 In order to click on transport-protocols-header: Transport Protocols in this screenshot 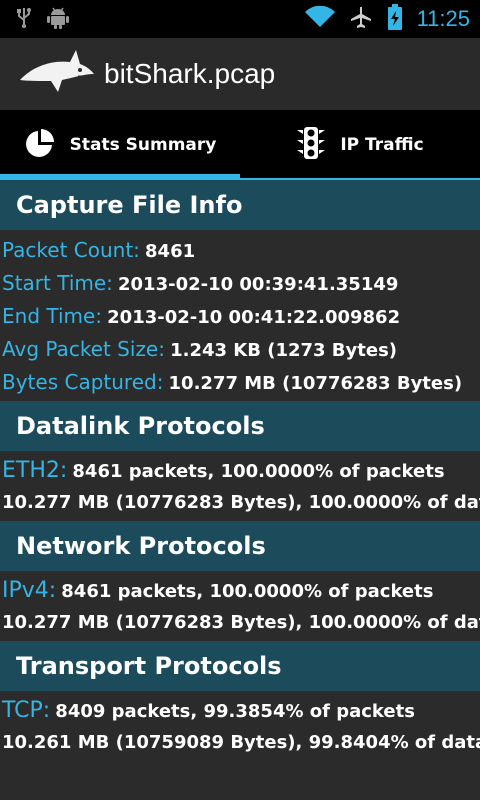, I will do `click(240, 666)`.